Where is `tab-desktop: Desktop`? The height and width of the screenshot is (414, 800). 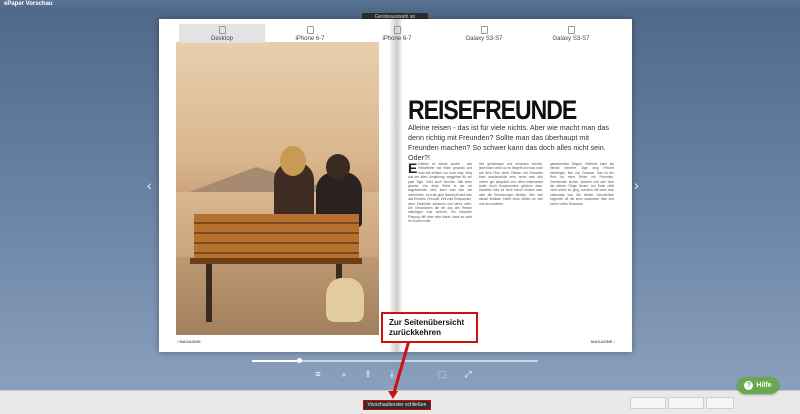 tab-desktop: Desktop is located at coordinates (222, 33).